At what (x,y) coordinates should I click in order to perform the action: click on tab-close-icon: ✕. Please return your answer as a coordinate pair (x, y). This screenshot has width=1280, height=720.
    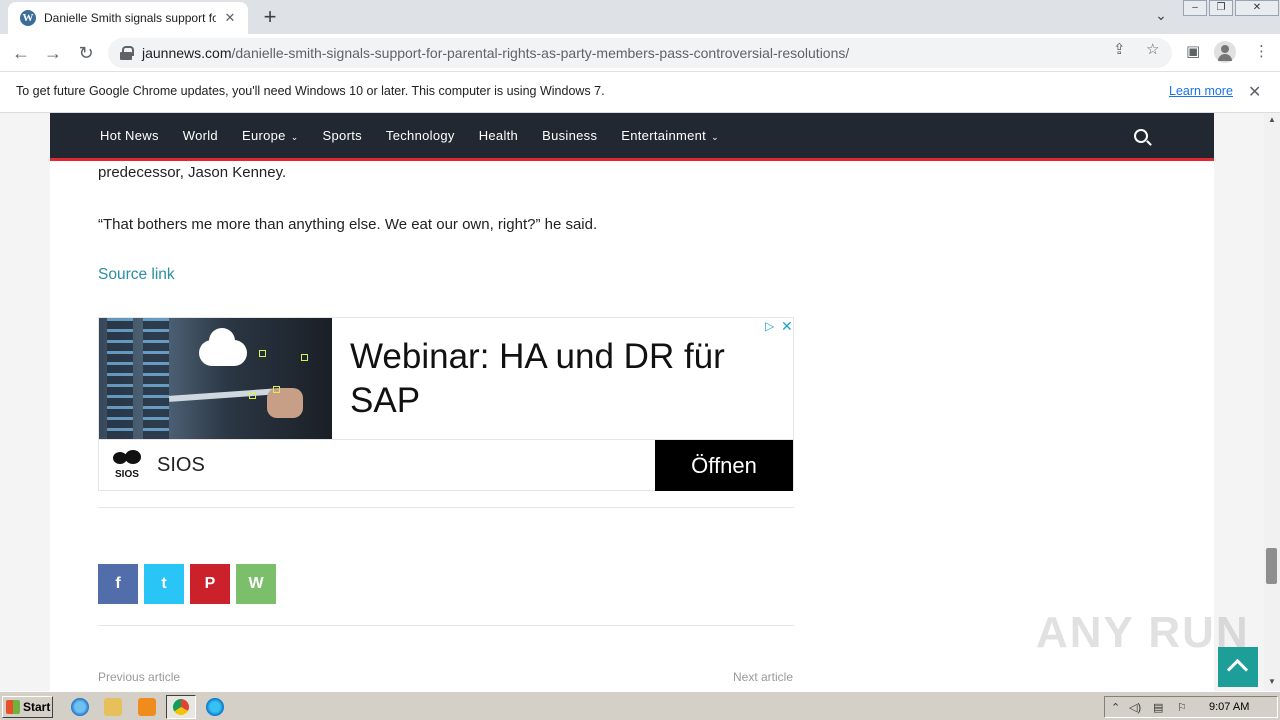
    Looking at the image, I should click on (230, 18).